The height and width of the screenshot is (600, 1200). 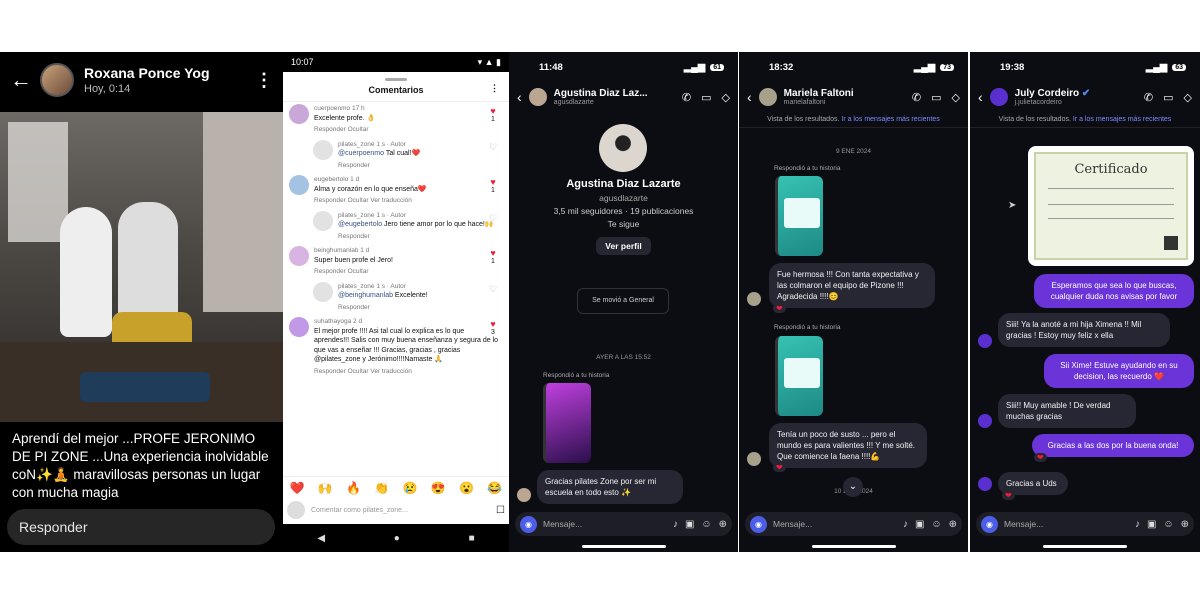 I want to click on contact-name: Mariela Faltoni, so click(x=819, y=93).